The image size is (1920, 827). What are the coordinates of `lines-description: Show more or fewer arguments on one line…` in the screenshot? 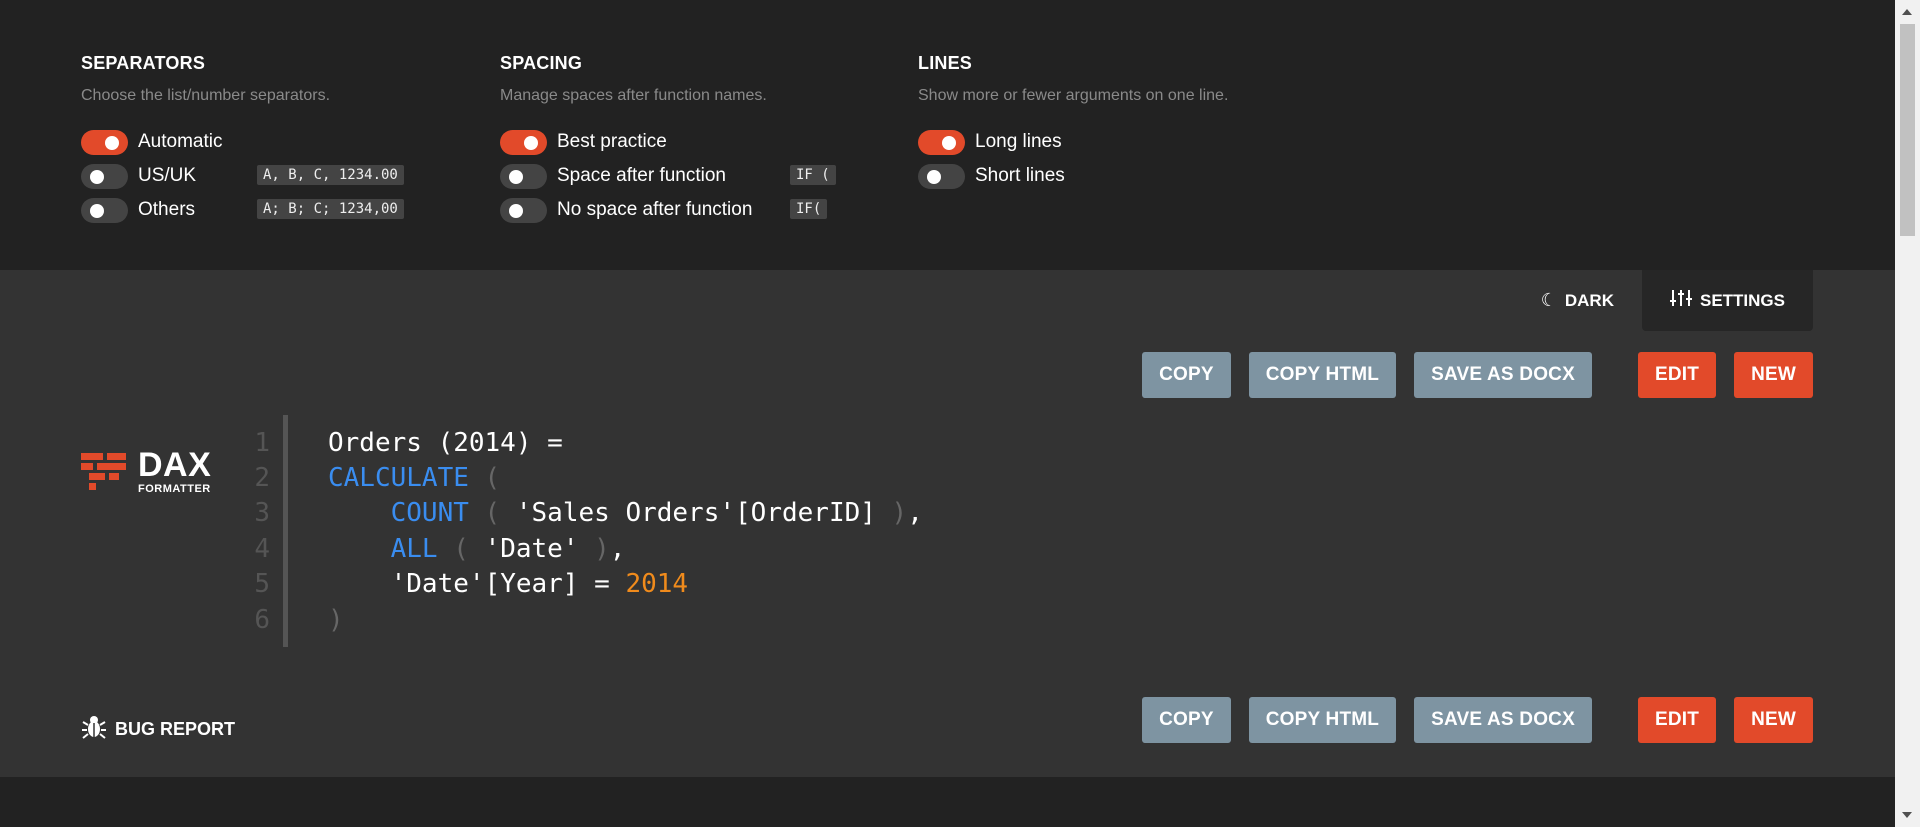 It's located at (1073, 95).